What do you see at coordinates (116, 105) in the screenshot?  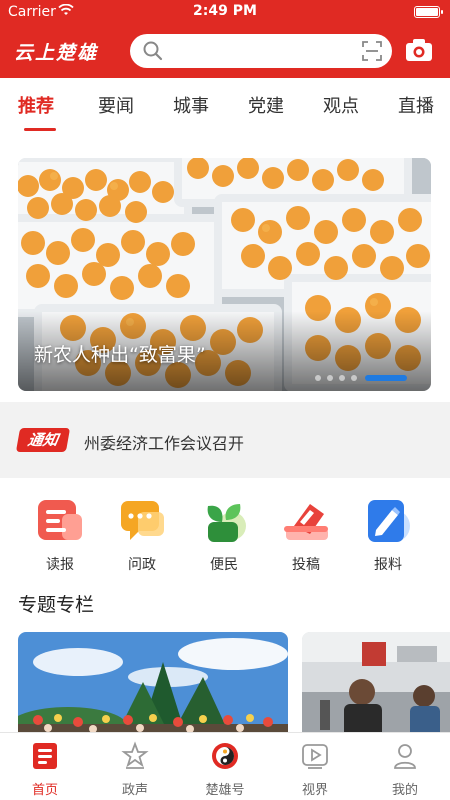 I see `tab-headlines: 要闻` at bounding box center [116, 105].